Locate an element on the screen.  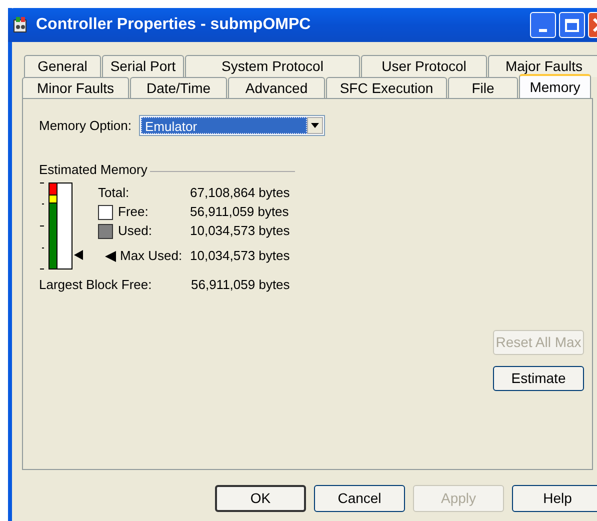
tab: Memory is located at coordinates (555, 86).